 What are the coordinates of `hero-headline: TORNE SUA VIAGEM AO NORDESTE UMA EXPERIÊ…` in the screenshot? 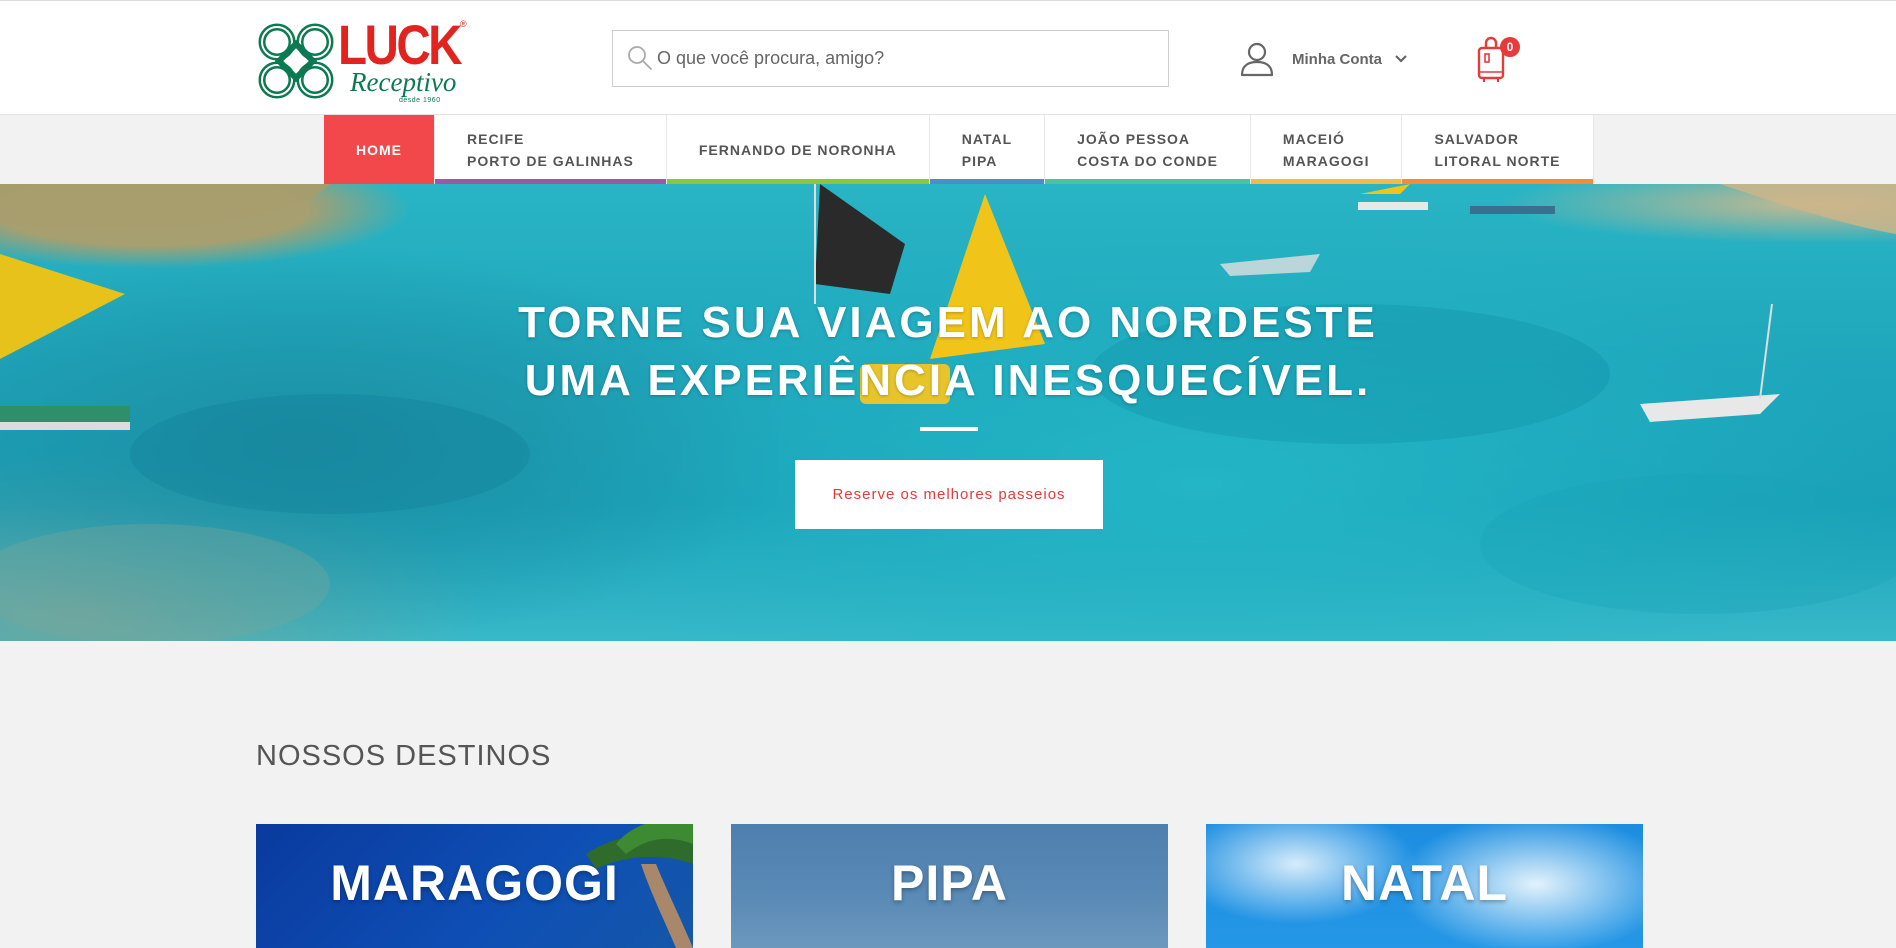 It's located at (948, 352).